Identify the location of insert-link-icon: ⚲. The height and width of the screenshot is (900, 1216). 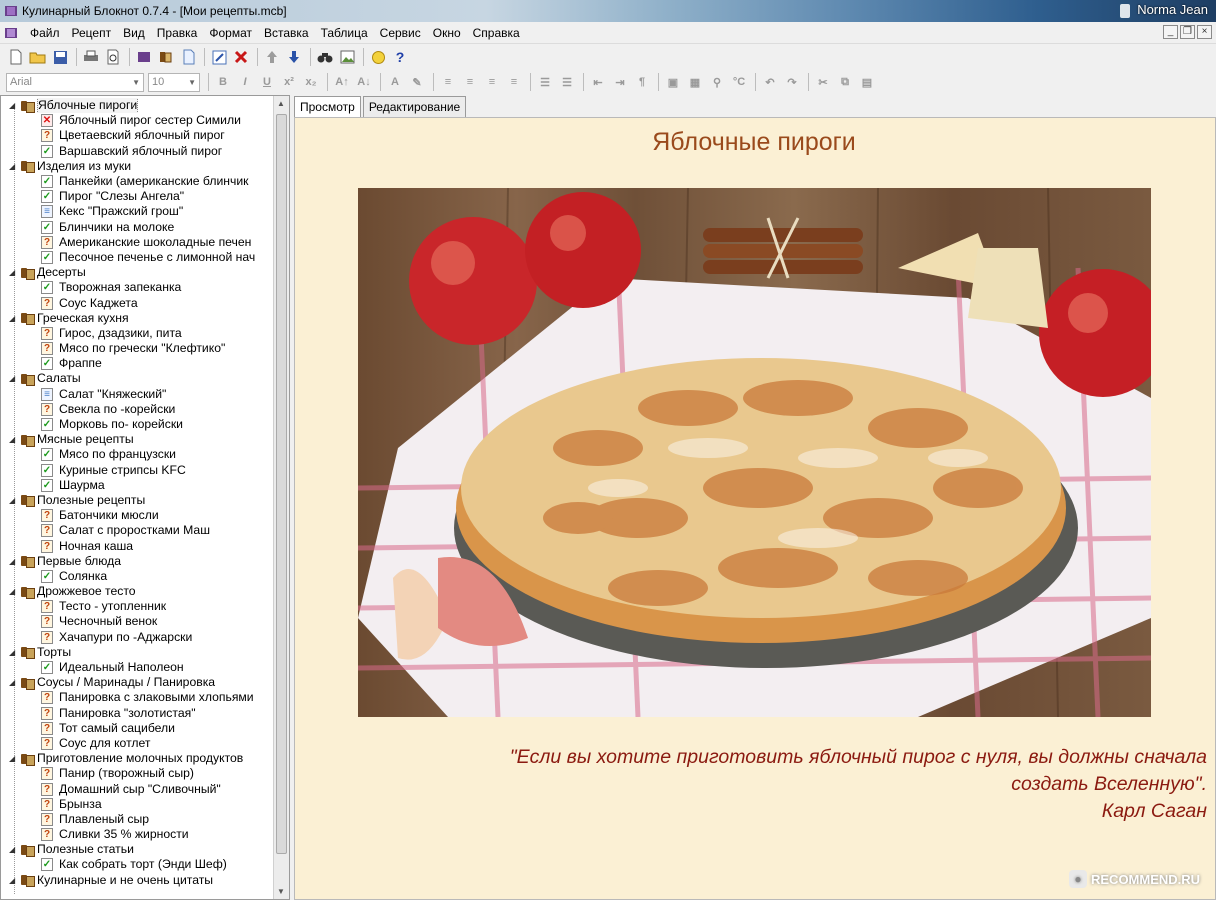
(717, 82).